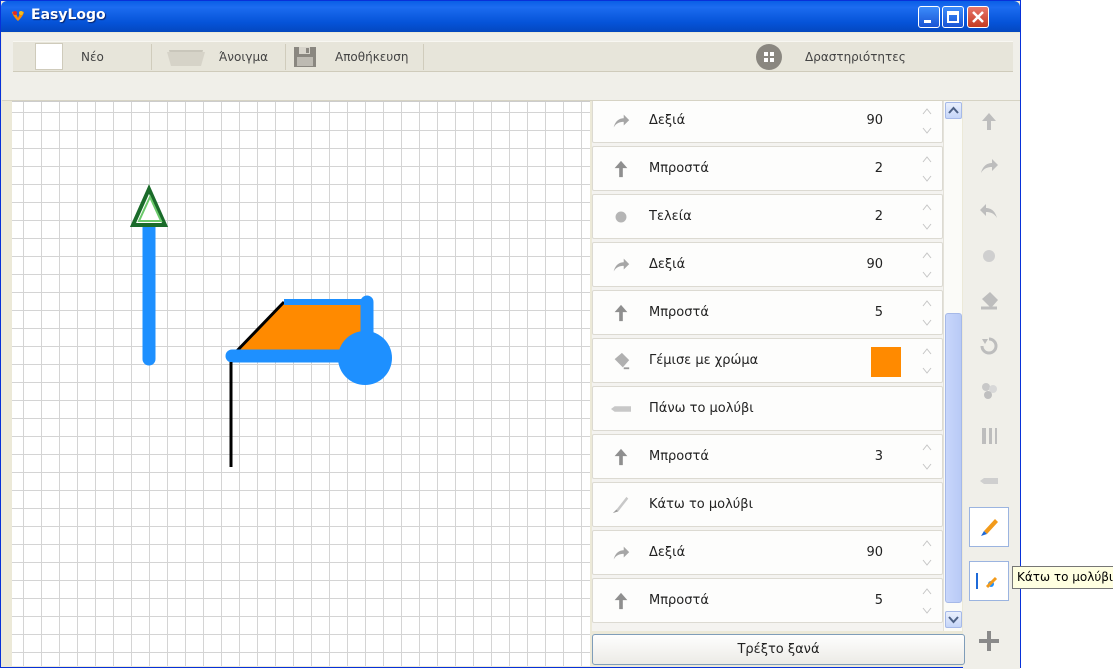 Image resolution: width=1113 pixels, height=670 pixels. Describe the element at coordinates (767, 360) in the screenshot. I see `command-row: Γέμισε με χρώμα` at that location.